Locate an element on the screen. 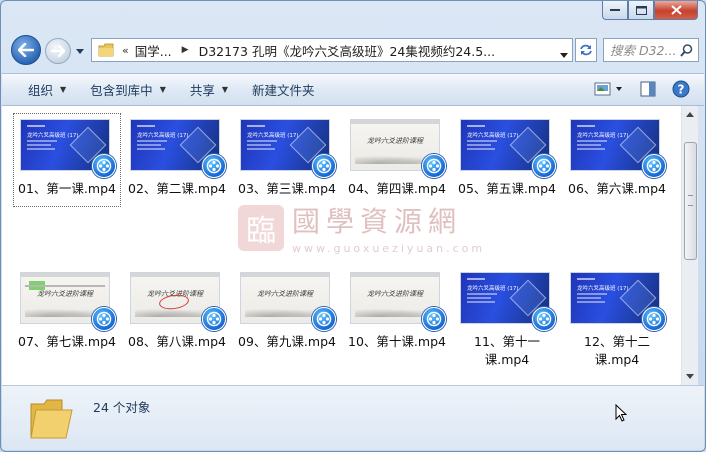 Image resolution: width=706 pixels, height=452 pixels. back-arrow-icon is located at coordinates (26, 50).